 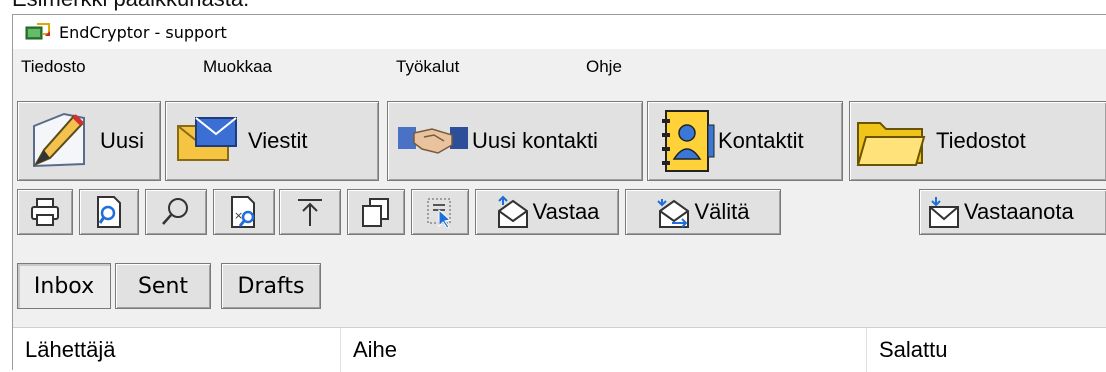 What do you see at coordinates (278, 140) in the screenshot?
I see `messages-label: Viestit` at bounding box center [278, 140].